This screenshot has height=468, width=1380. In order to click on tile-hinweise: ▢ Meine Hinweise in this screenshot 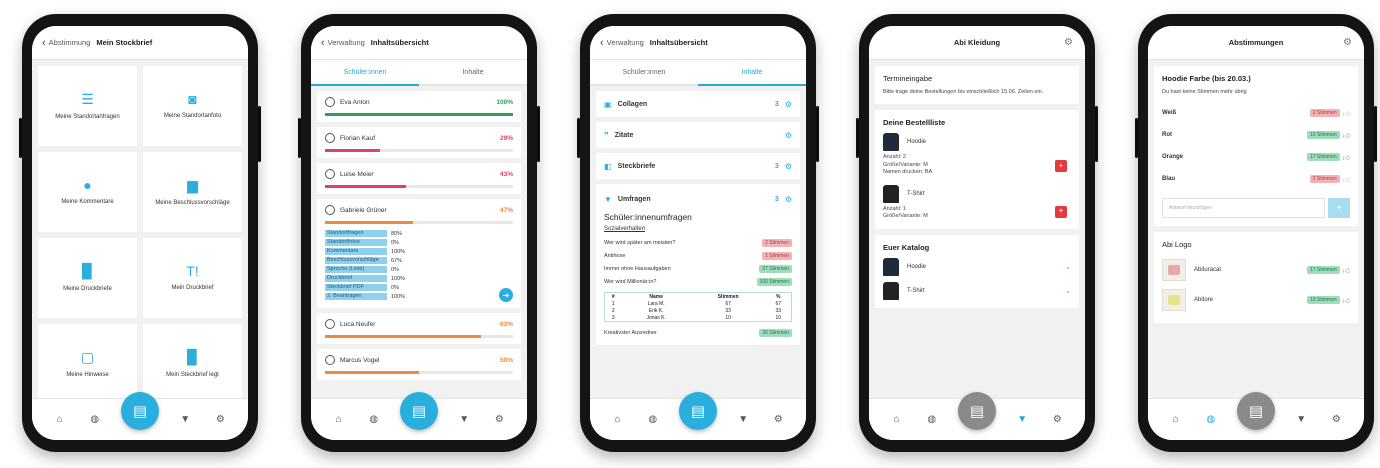, I will do `click(87, 364)`.